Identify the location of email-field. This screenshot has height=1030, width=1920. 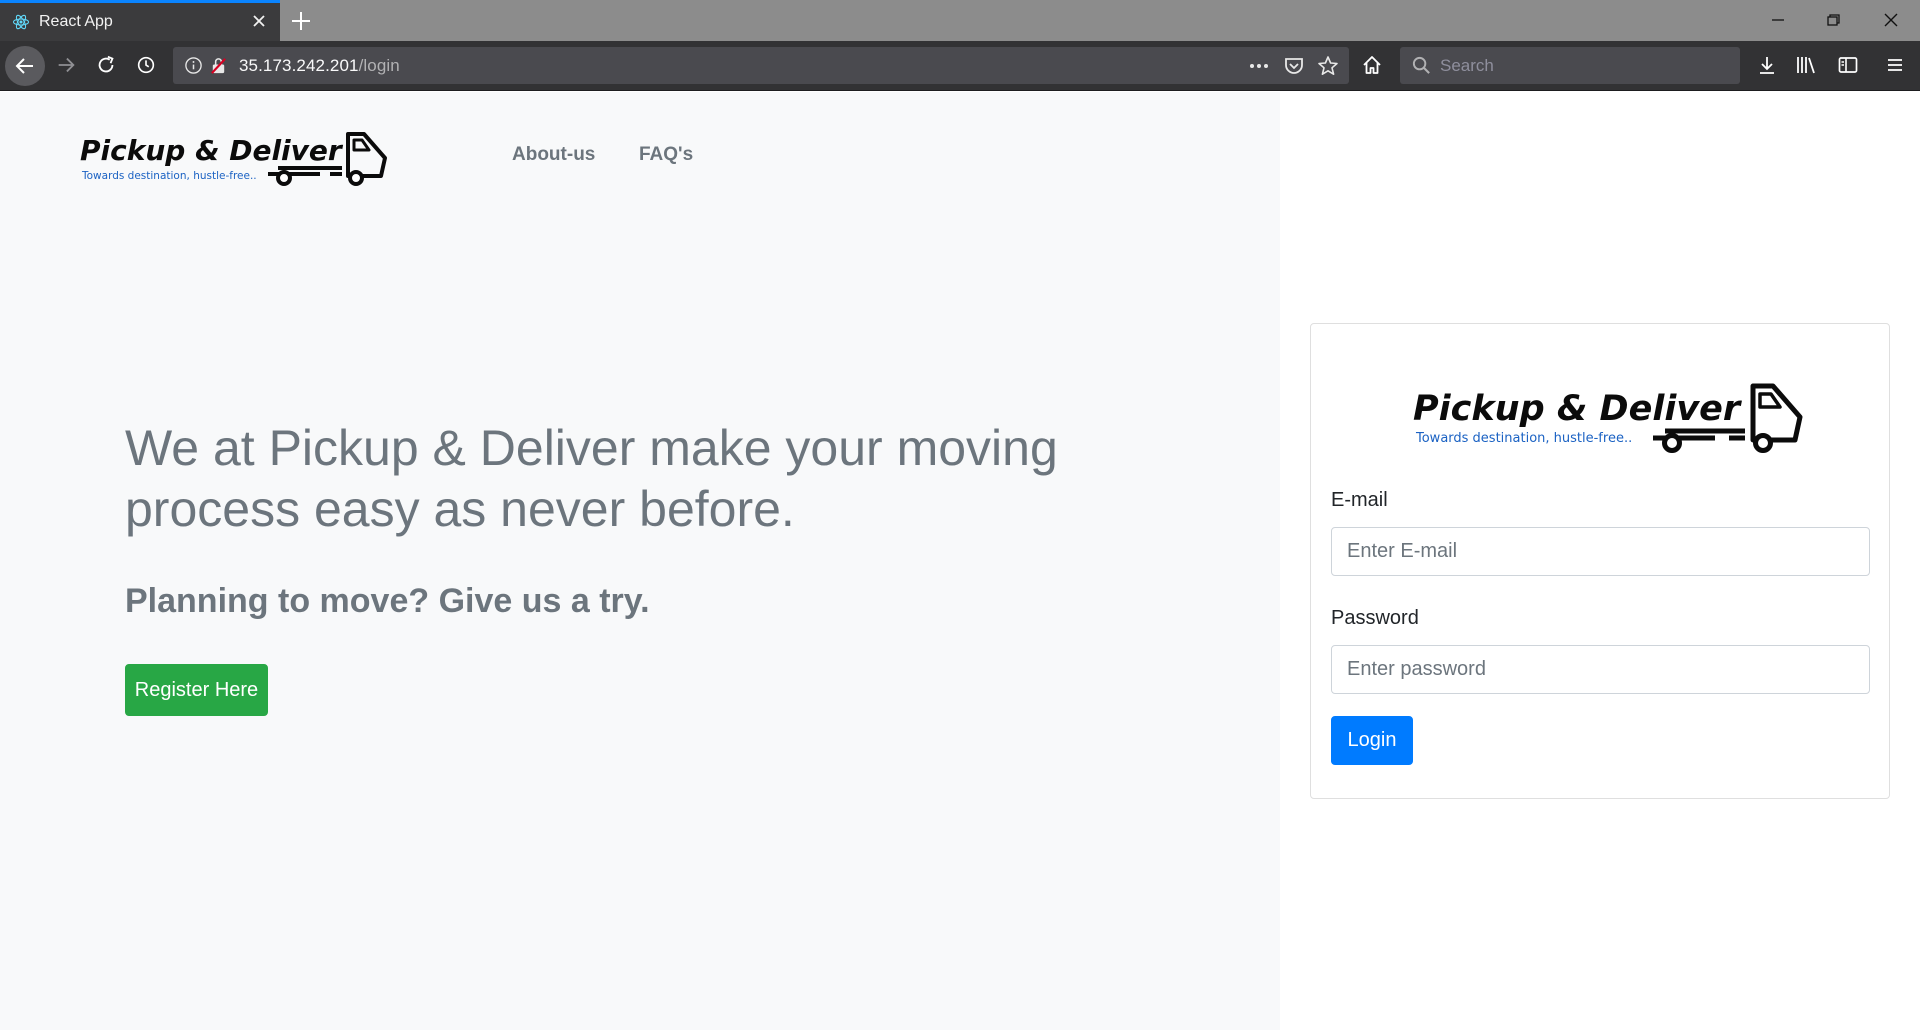
(1600, 551).